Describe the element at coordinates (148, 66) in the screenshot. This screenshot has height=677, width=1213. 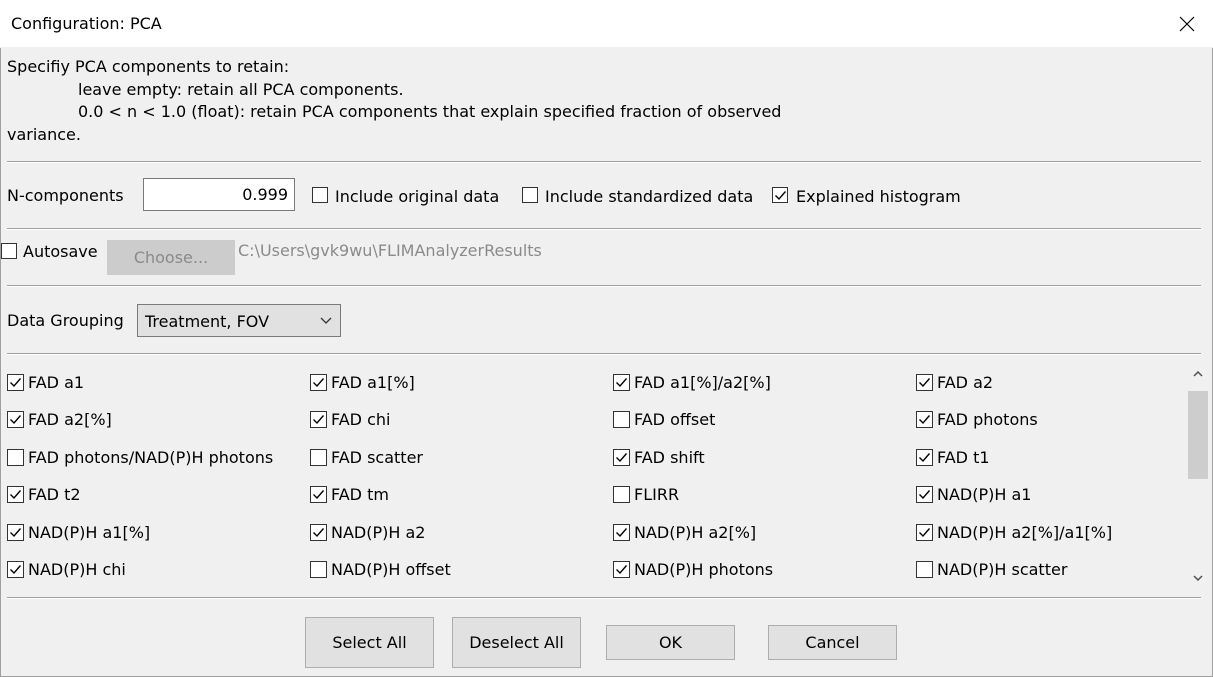
I see `description-line-1: Specifiy PCA components to retain:` at that location.